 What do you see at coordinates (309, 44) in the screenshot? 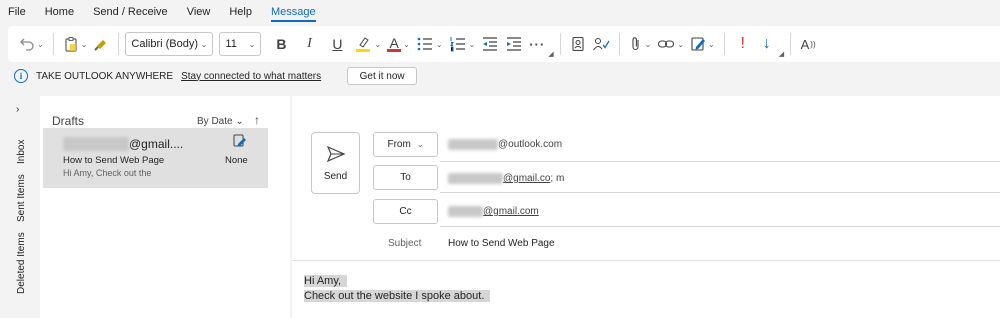
I see `italic-button: I` at bounding box center [309, 44].